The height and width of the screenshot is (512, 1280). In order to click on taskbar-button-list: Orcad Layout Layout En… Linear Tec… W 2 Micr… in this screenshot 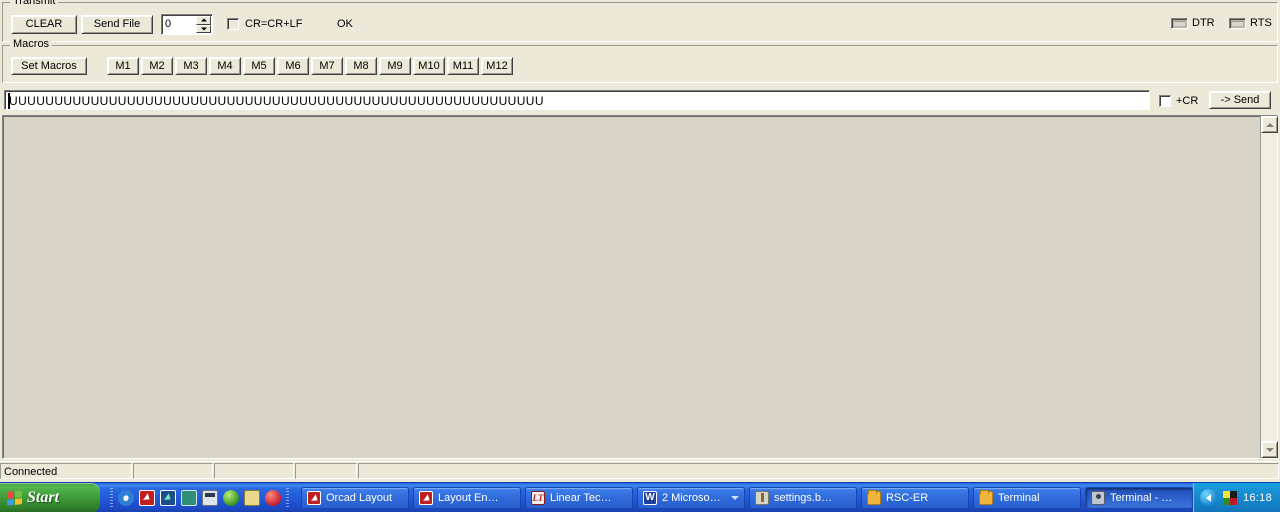, I will do `click(745, 497)`.